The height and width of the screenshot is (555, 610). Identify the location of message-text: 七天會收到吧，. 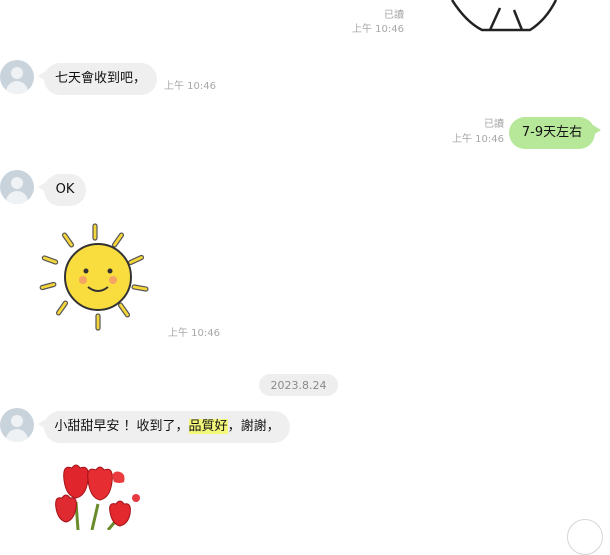
(100, 78).